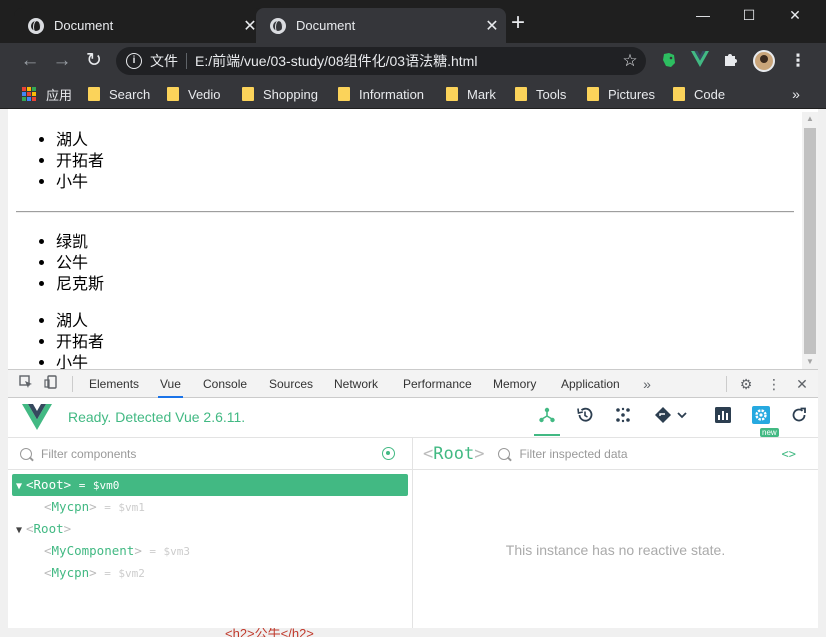 The image size is (826, 637). Describe the element at coordinates (139, 25) in the screenshot. I see `browser-tab-1: Document ✕` at that location.